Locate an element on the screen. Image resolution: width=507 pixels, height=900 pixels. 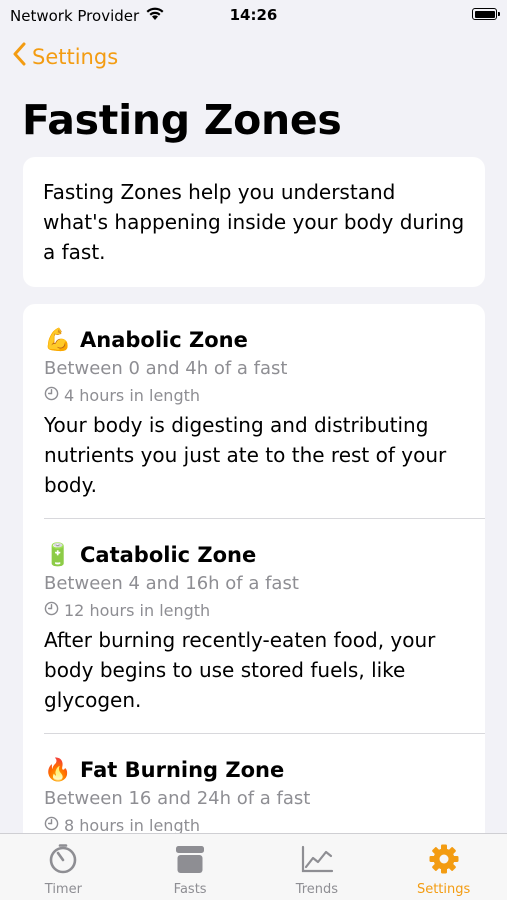
status-time: 14:26 is located at coordinates (253, 15).